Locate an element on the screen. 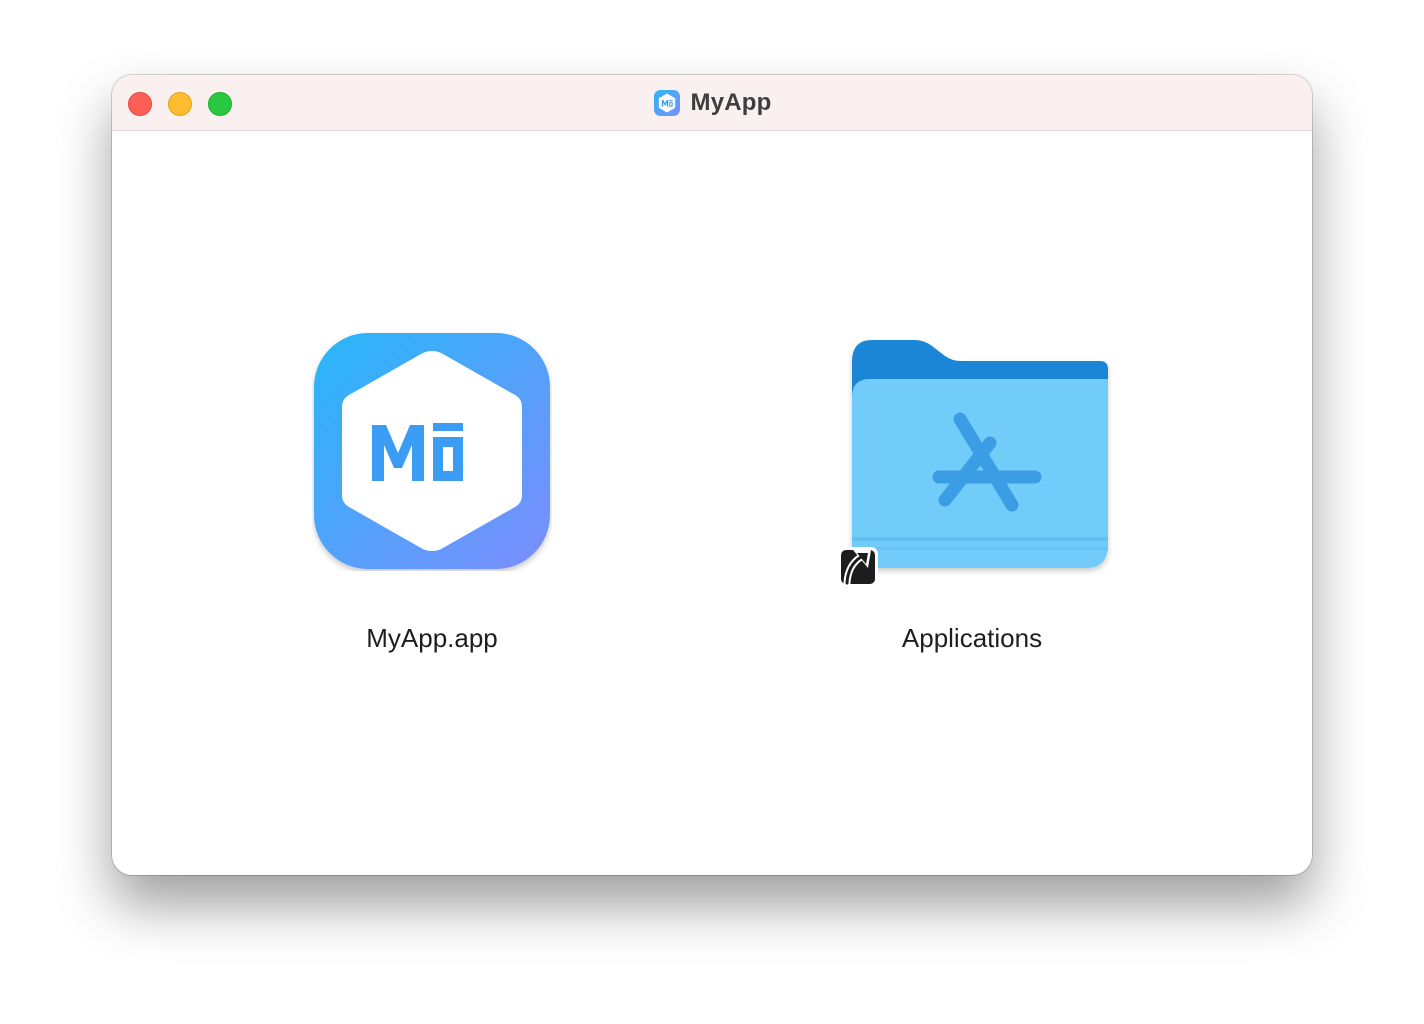  applications-label: Applications is located at coordinates (972, 638).